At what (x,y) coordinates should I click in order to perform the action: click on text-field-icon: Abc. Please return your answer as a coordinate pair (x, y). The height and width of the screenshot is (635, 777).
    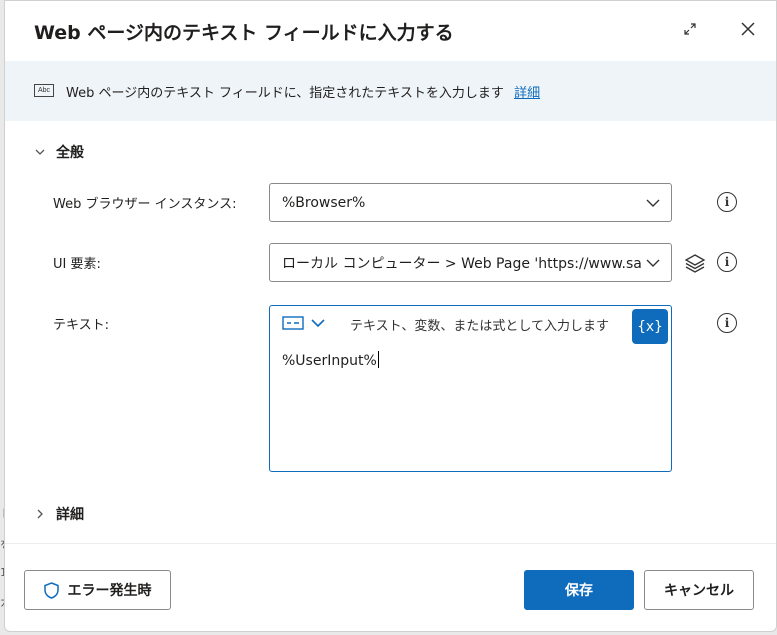
    Looking at the image, I should click on (44, 90).